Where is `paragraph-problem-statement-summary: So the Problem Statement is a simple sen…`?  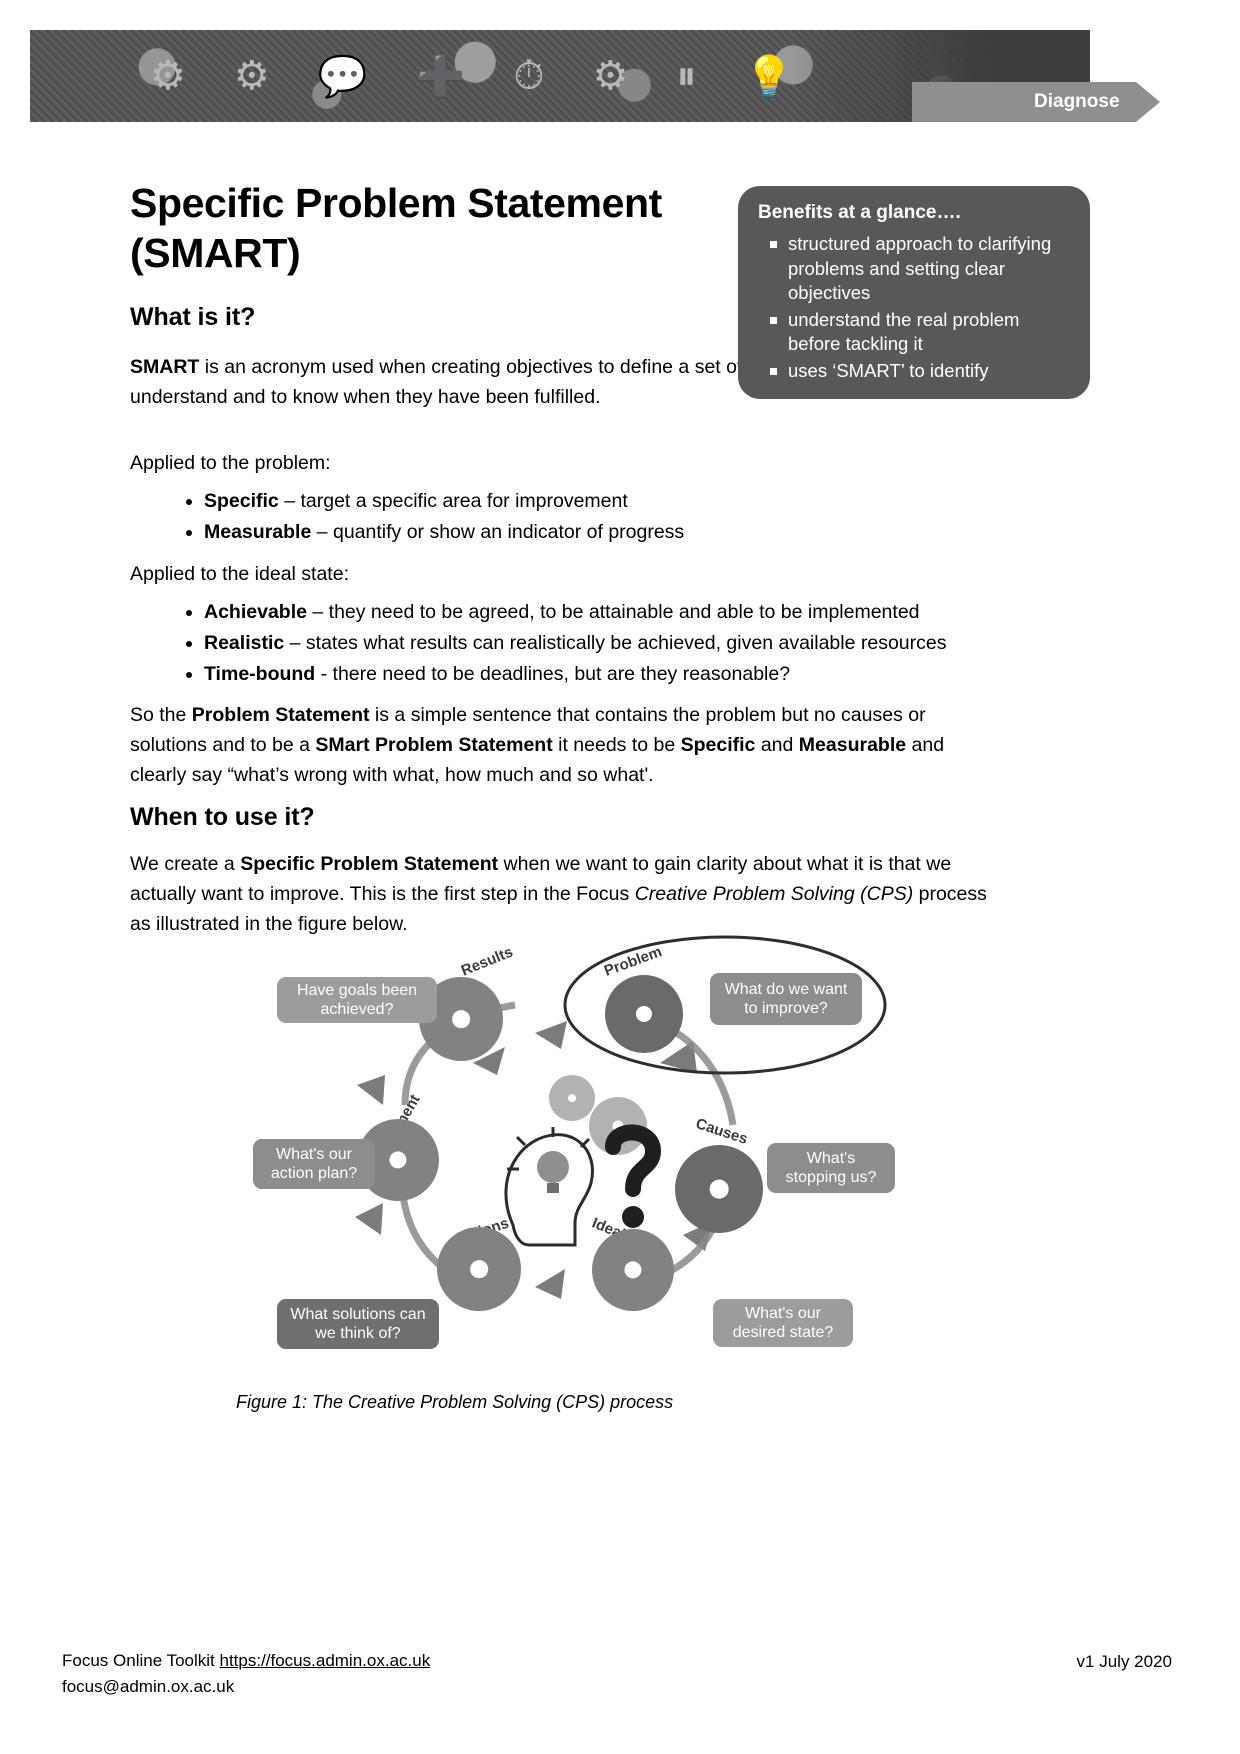
paragraph-problem-statement-summary: So the Problem Statement is a simple sen… is located at coordinates (559, 745).